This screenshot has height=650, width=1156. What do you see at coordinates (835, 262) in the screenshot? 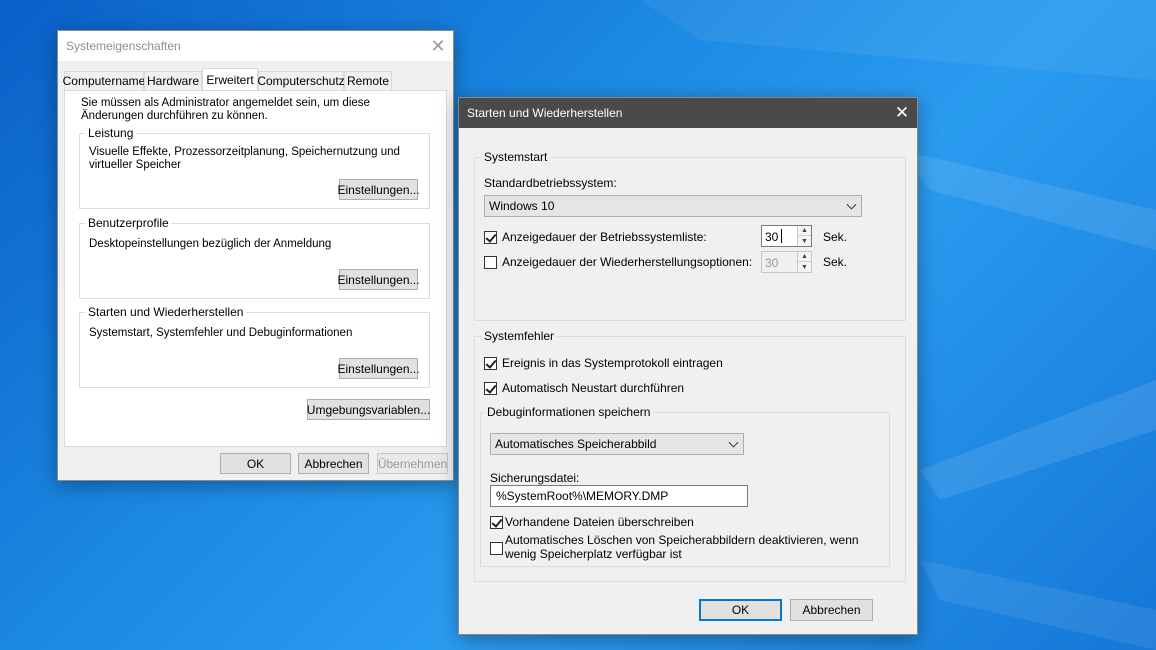
I see `show-recovery-unit: Sek.` at bounding box center [835, 262].